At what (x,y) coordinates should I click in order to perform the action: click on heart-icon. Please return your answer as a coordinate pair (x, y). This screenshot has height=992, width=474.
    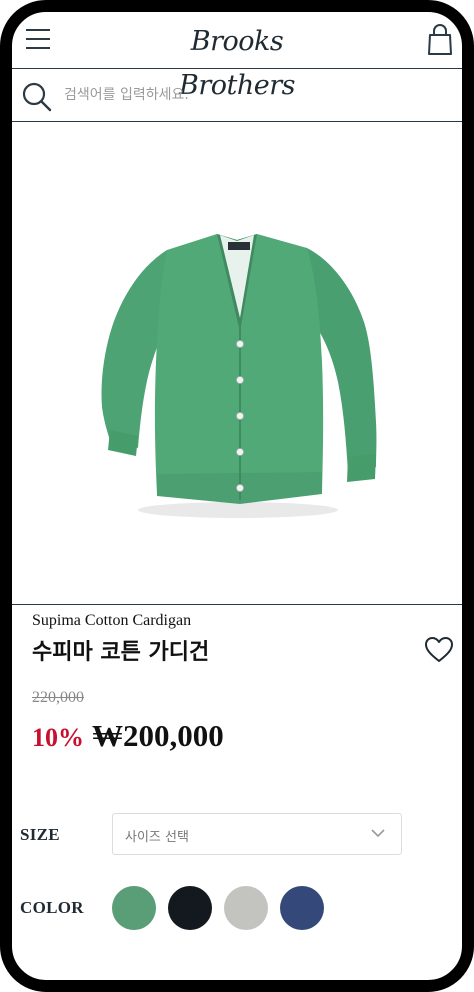
    Looking at the image, I should click on (439, 650).